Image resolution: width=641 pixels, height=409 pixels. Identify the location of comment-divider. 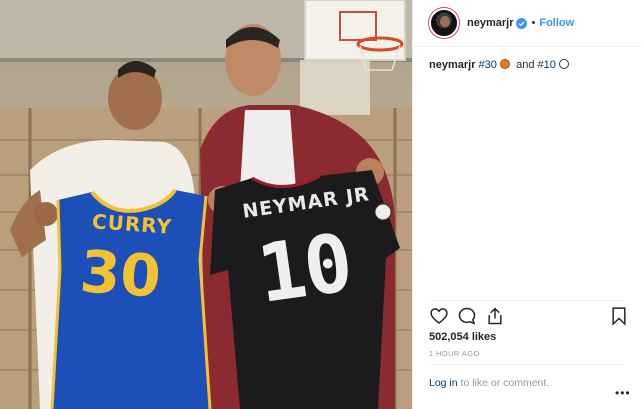
(527, 364).